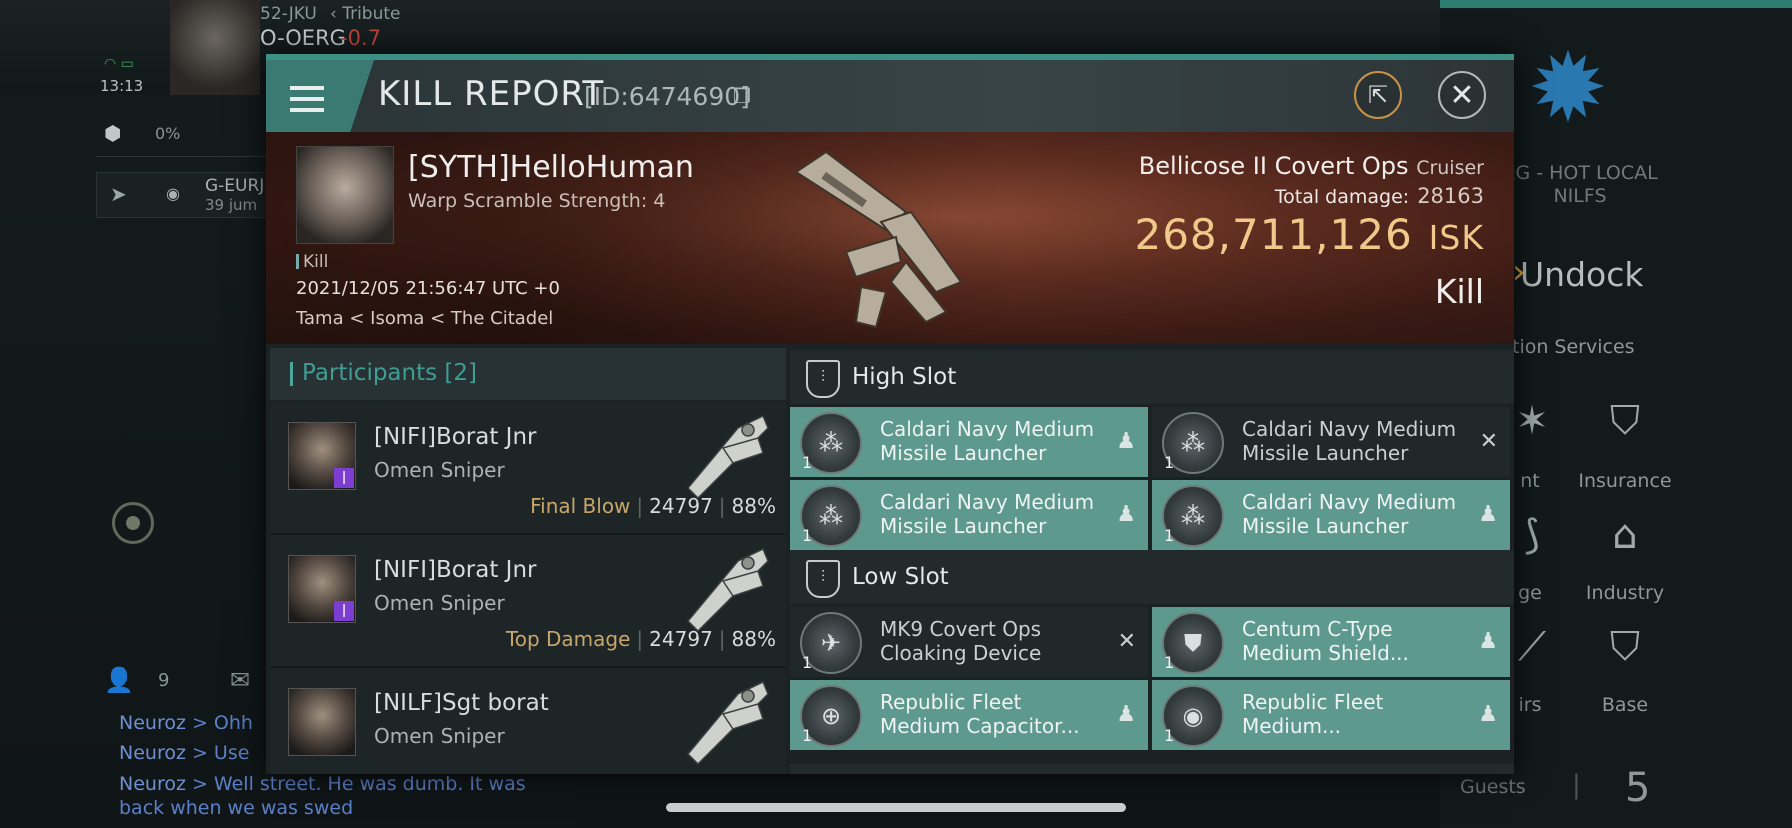 The width and height of the screenshot is (1792, 828). I want to click on module-item: ◉ 1 Republic Fleet Medium... ♟, so click(1331, 715).